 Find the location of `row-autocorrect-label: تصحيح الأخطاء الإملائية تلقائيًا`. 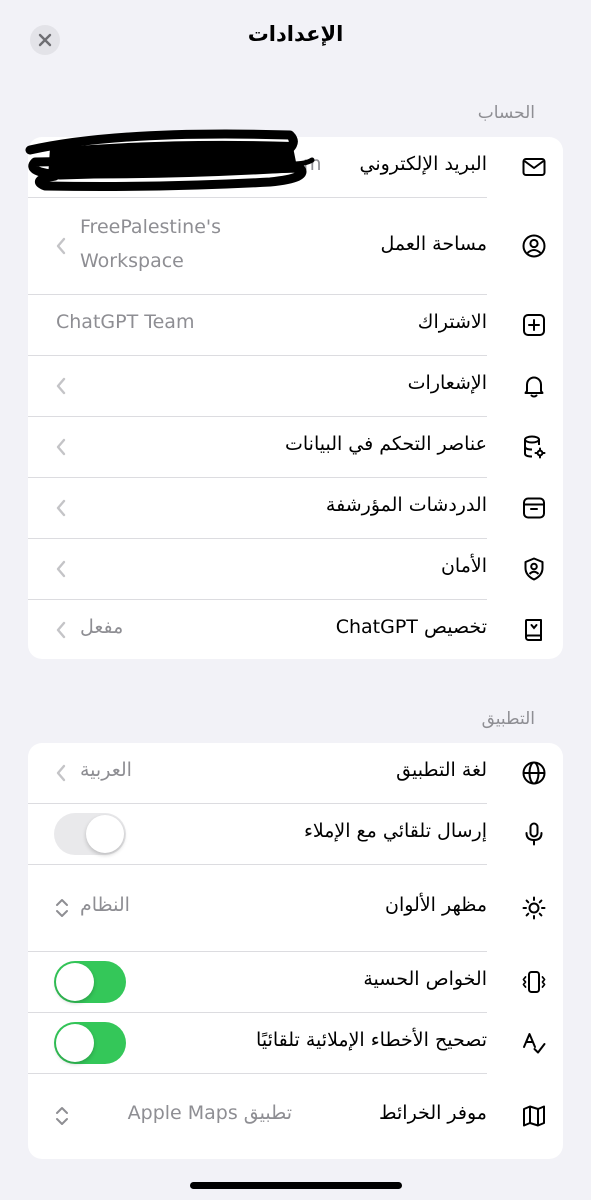

row-autocorrect-label: تصحيح الأخطاء الإملائية تلقائيًا is located at coordinates (371, 1040).